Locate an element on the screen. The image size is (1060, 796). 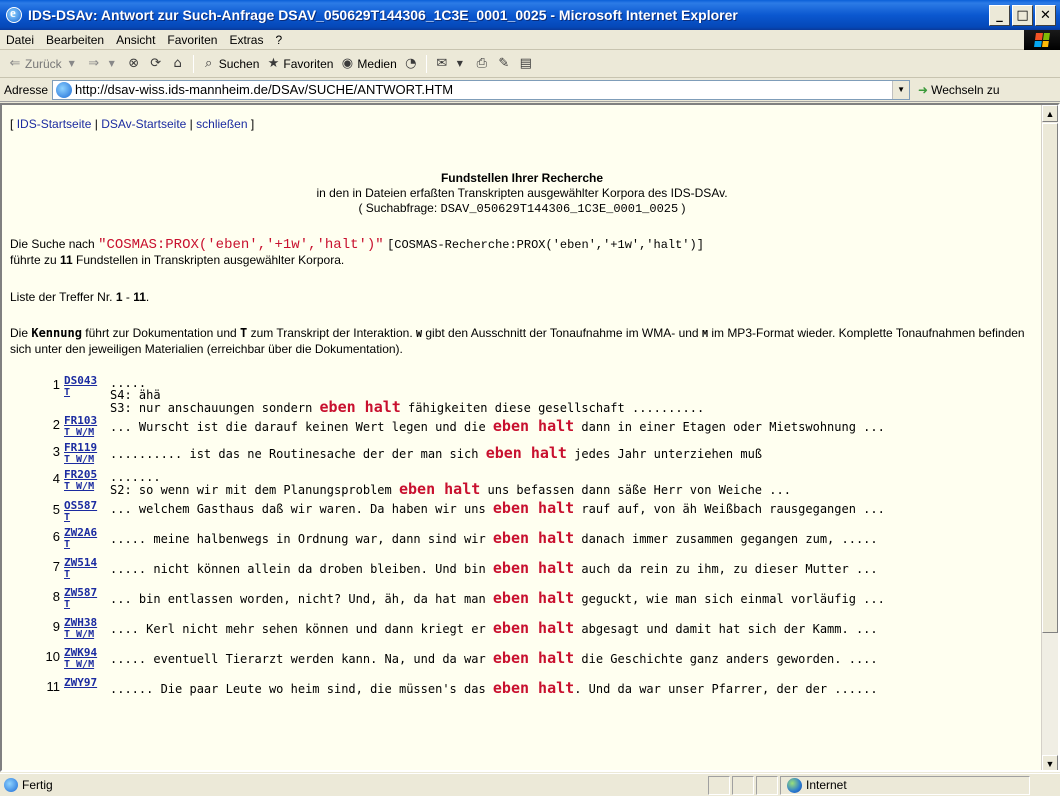
link-close: schließen is located at coordinates (221, 124).